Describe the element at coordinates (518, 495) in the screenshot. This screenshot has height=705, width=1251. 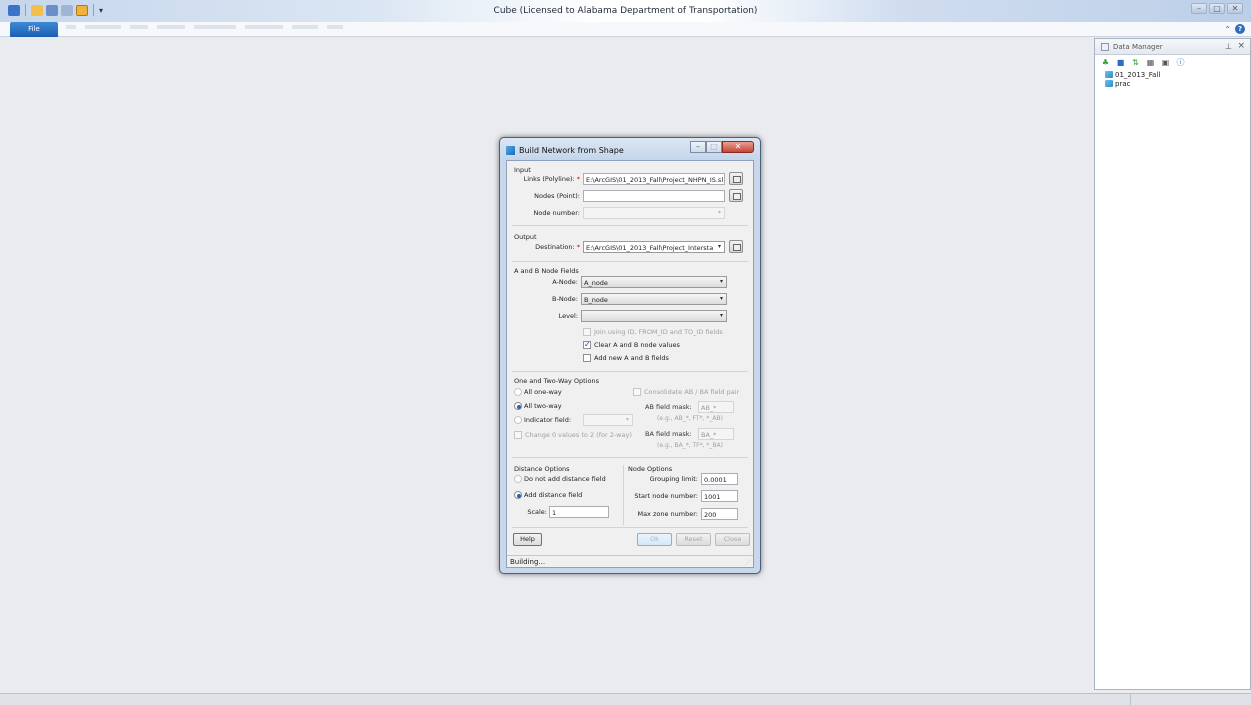
I see `add-distance-radio` at that location.